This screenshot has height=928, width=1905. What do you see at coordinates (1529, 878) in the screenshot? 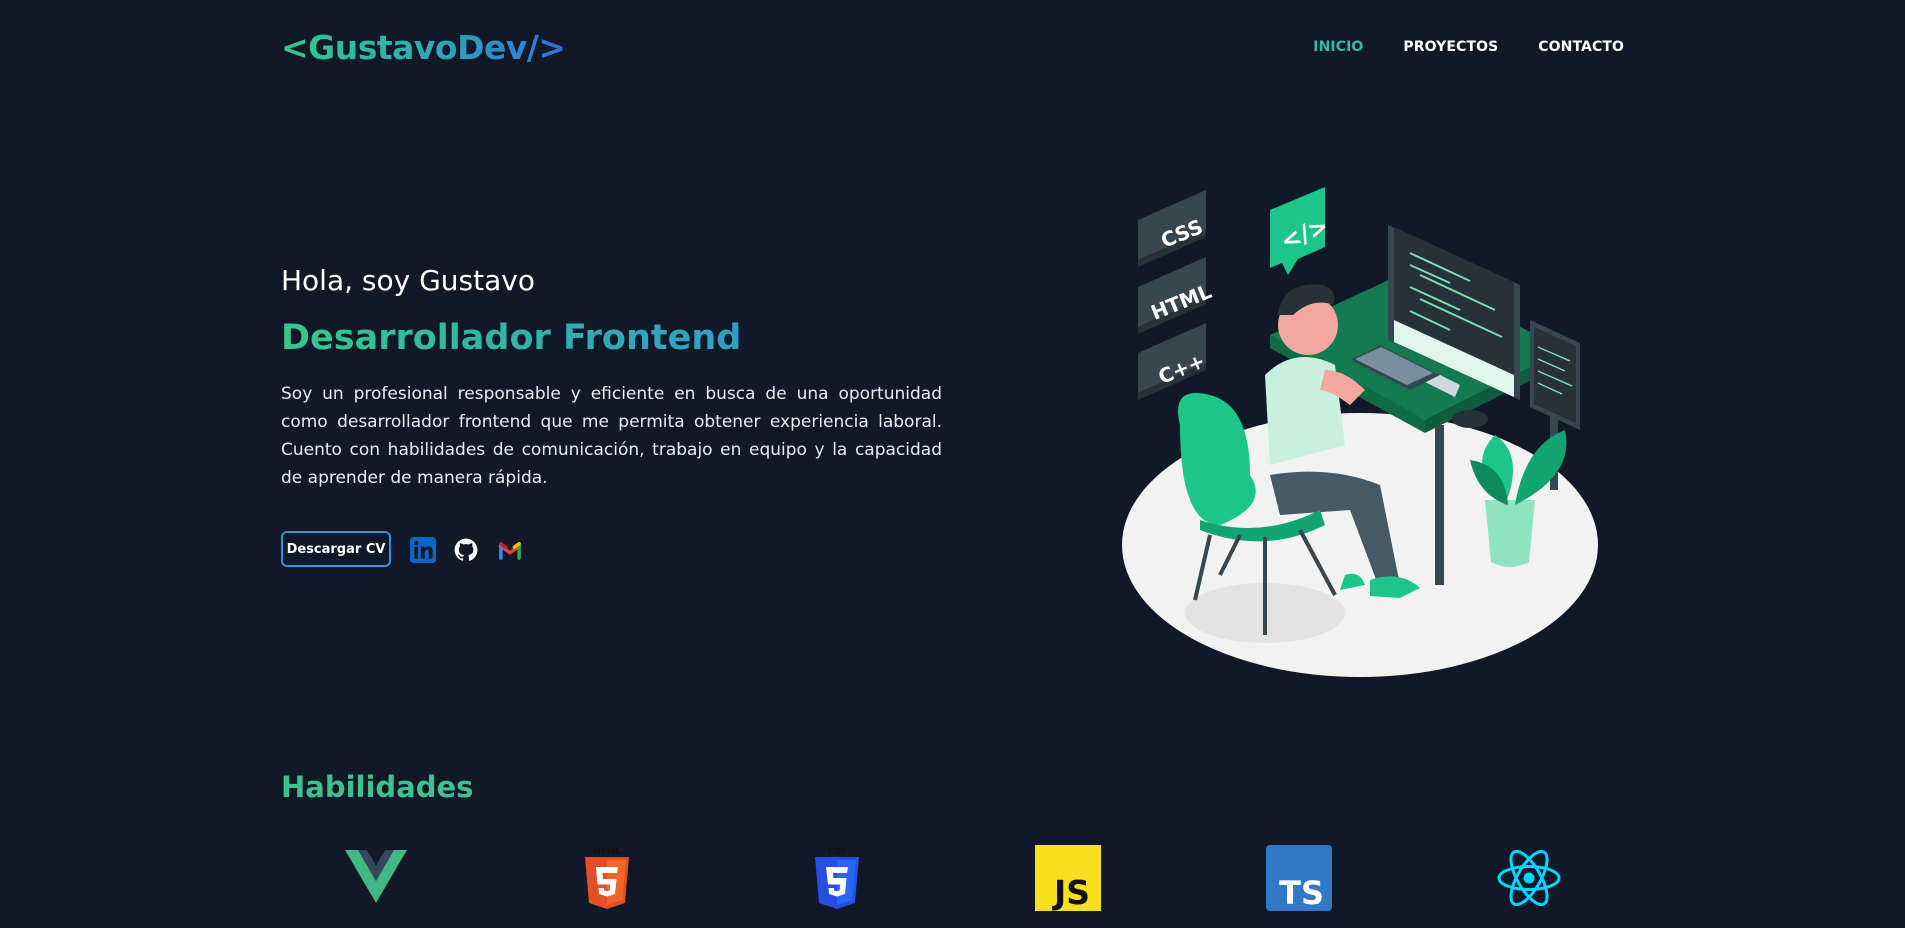
I see `react-icon` at bounding box center [1529, 878].